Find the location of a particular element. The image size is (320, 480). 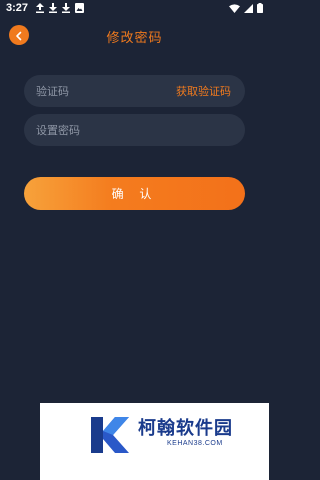

password-field is located at coordinates (134, 130).